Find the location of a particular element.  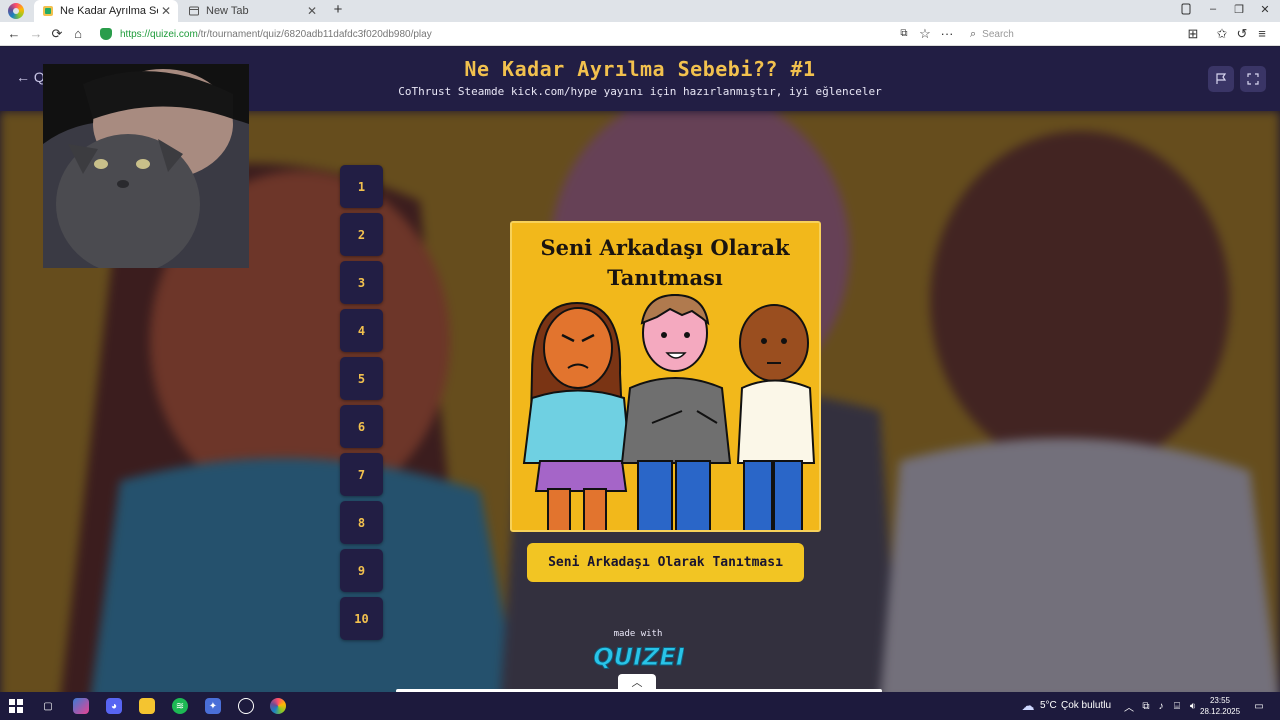

question-number-button: 4 is located at coordinates (361, 330).